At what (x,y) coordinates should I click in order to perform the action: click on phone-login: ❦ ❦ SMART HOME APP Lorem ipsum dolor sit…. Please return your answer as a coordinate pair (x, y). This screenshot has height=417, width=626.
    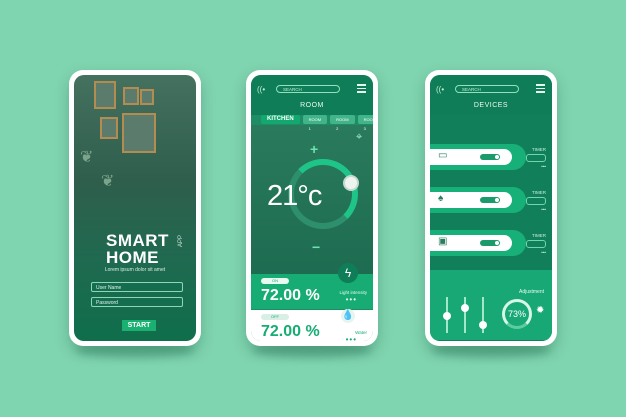
    Looking at the image, I should click on (135, 208).